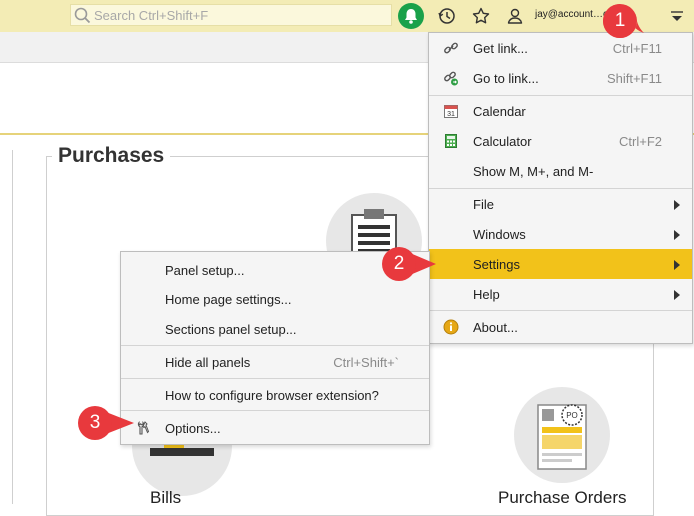 This screenshot has height=516, width=694. I want to click on left-panel-frame, so click(6, 327).